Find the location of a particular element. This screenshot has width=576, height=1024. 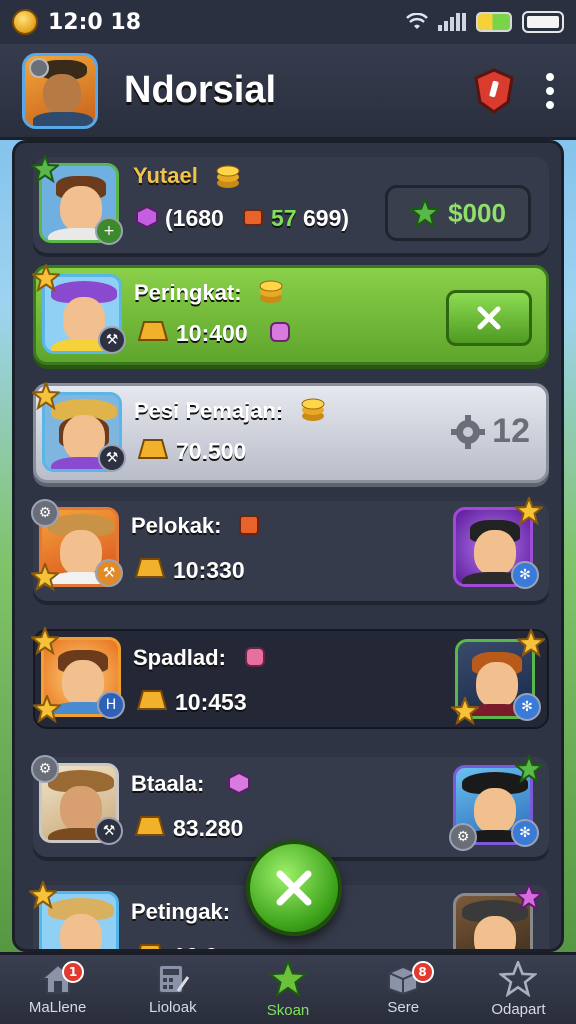

player-score: 699) is located at coordinates (326, 218).